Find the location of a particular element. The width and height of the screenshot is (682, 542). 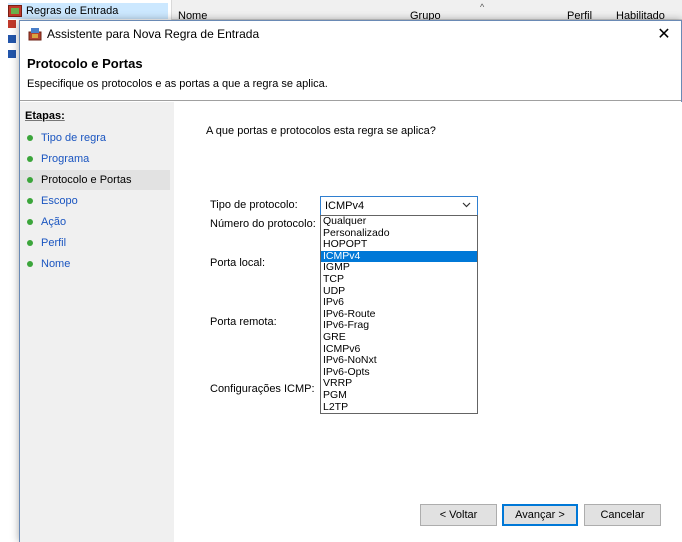

close-button: ✕ is located at coordinates (664, 34).